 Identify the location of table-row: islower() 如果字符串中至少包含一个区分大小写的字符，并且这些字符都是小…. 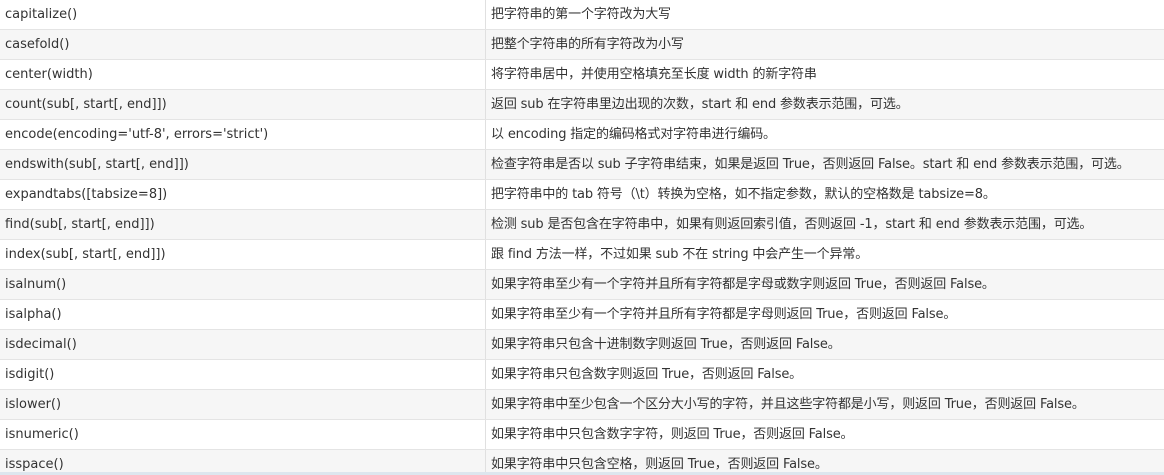
(582, 405).